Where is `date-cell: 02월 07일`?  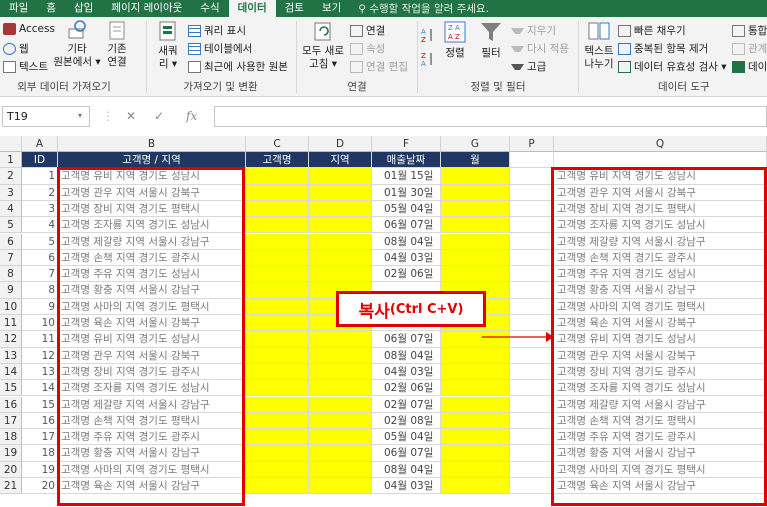
date-cell: 02월 07일 is located at coordinates (406, 404).